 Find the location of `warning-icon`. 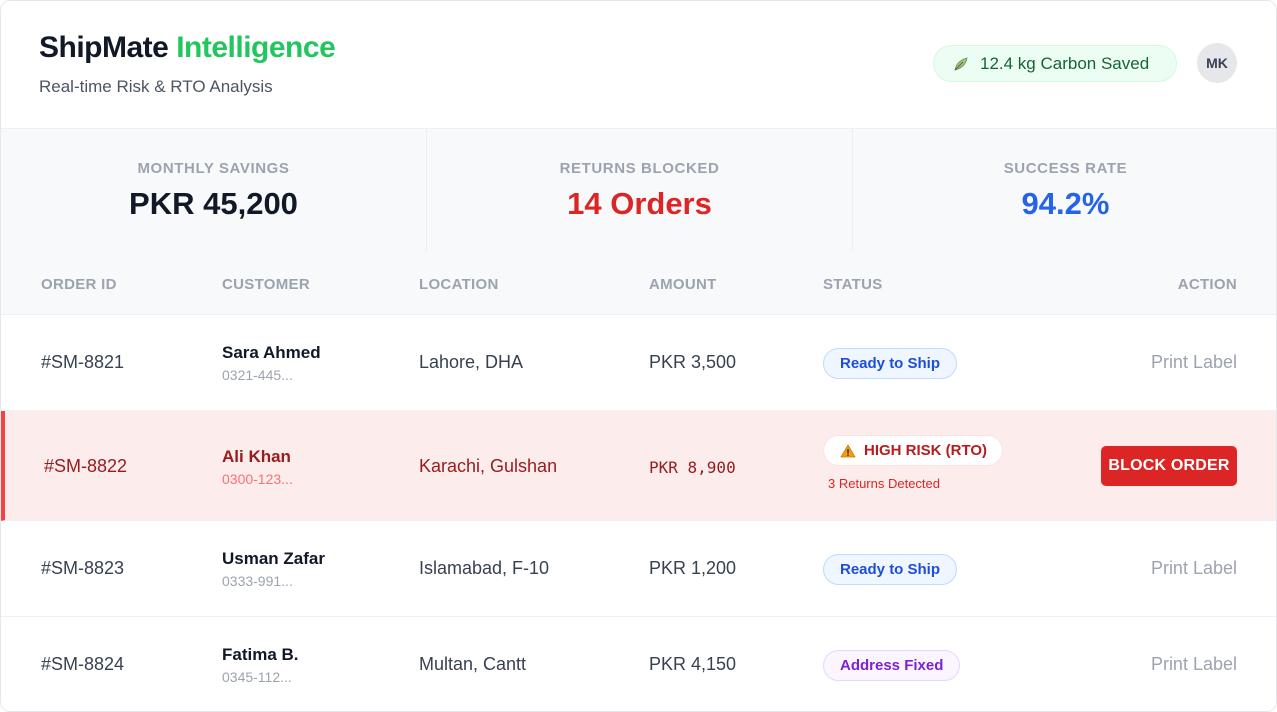

warning-icon is located at coordinates (848, 450).